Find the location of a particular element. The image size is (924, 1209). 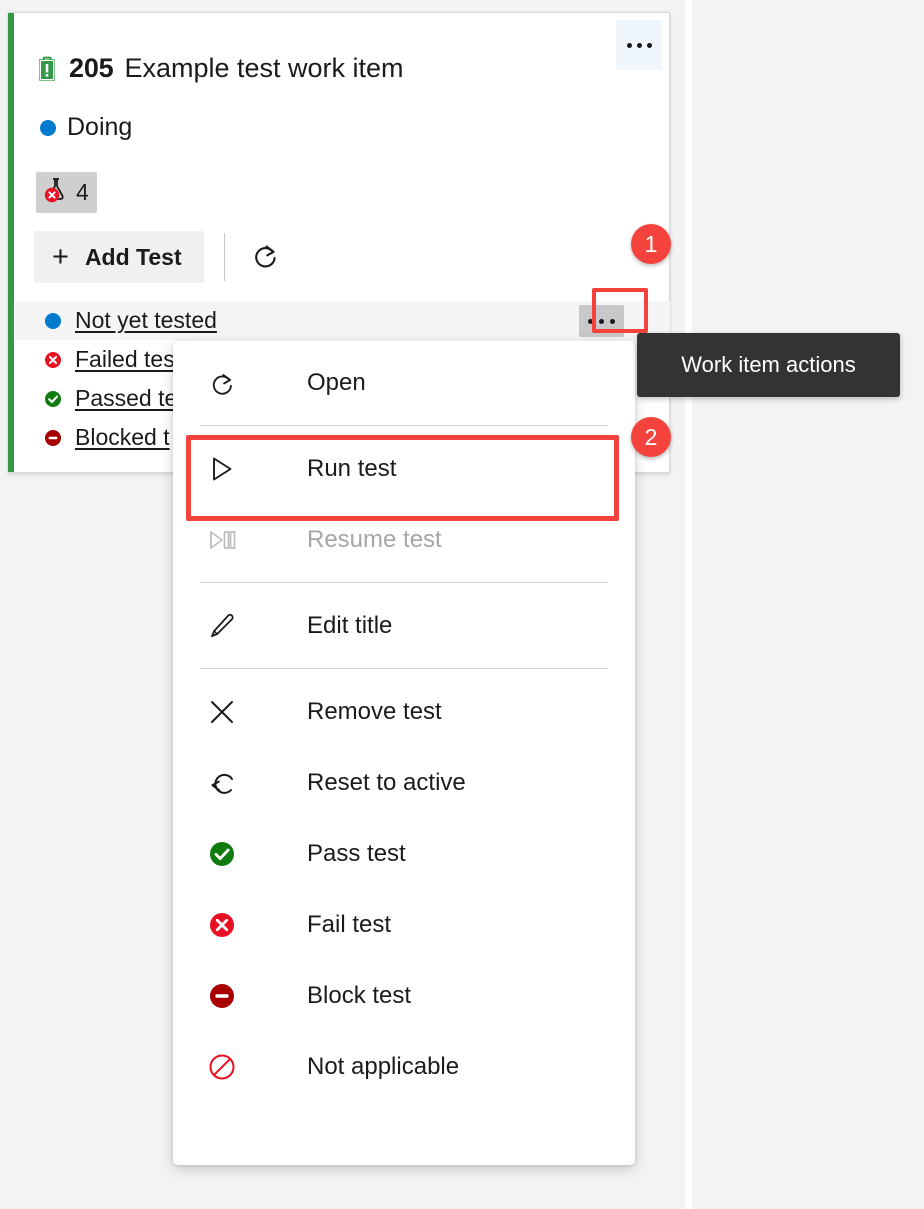

context-menu-item-label: Remove test is located at coordinates (374, 711).